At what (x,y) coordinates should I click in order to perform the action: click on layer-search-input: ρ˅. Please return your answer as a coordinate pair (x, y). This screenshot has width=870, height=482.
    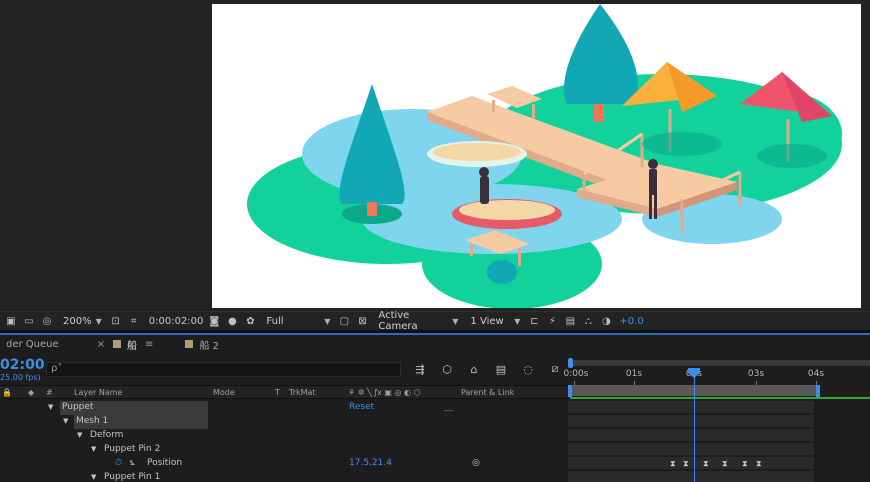
    Looking at the image, I should click on (223, 369).